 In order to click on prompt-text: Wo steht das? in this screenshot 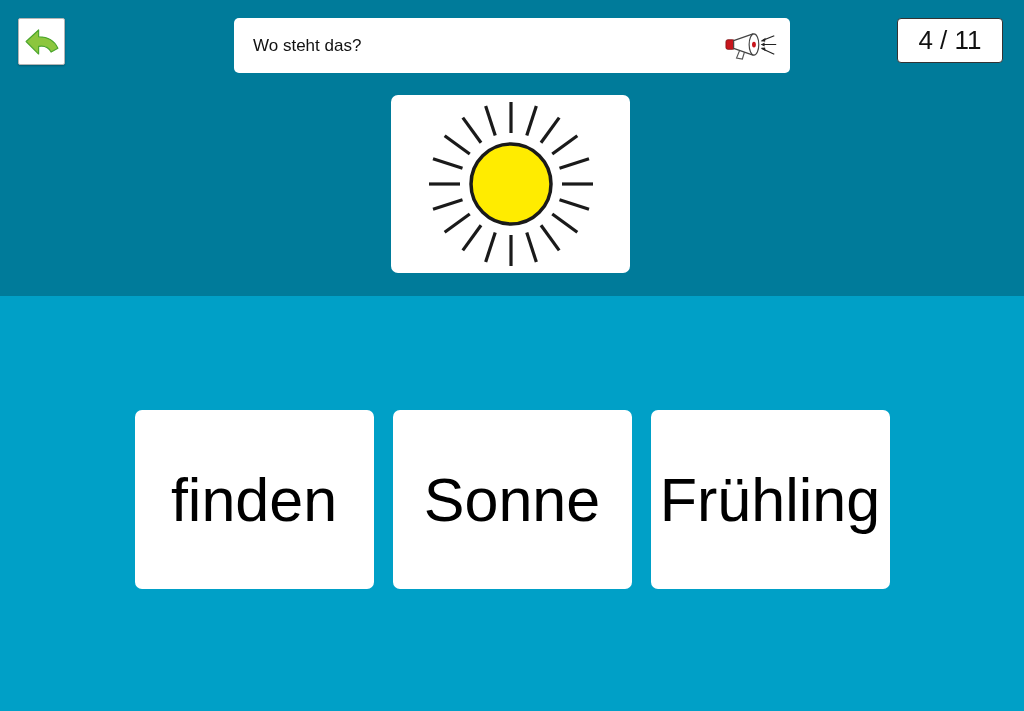, I will do `click(307, 45)`.